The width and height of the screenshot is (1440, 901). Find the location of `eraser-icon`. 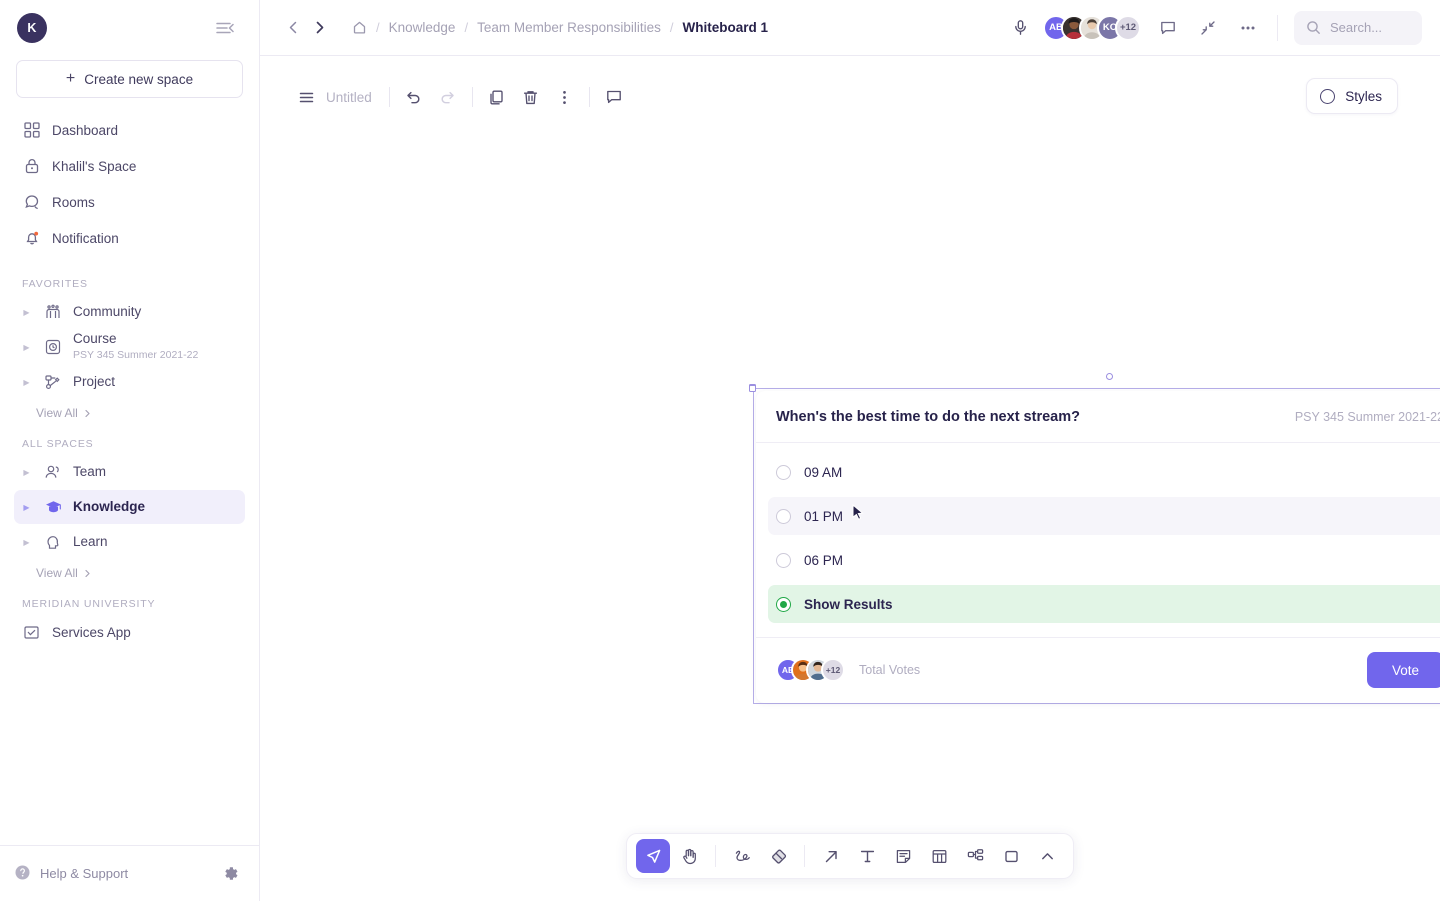

eraser-icon is located at coordinates (778, 856).